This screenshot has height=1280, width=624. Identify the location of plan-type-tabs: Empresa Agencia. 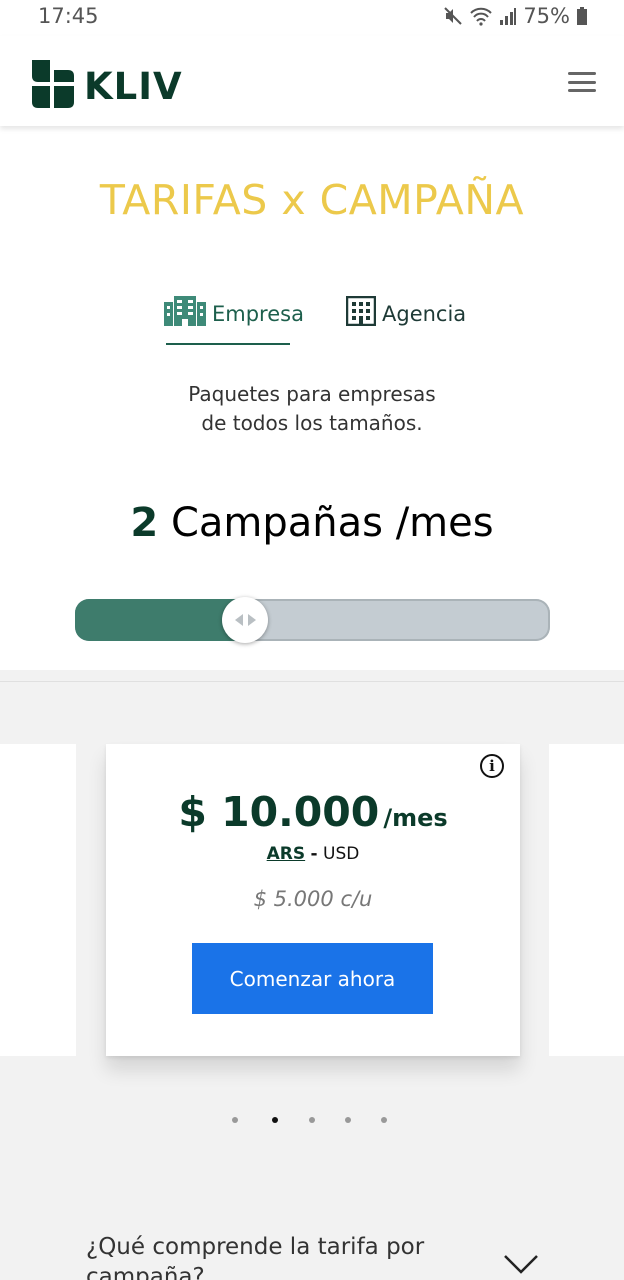
(312, 324).